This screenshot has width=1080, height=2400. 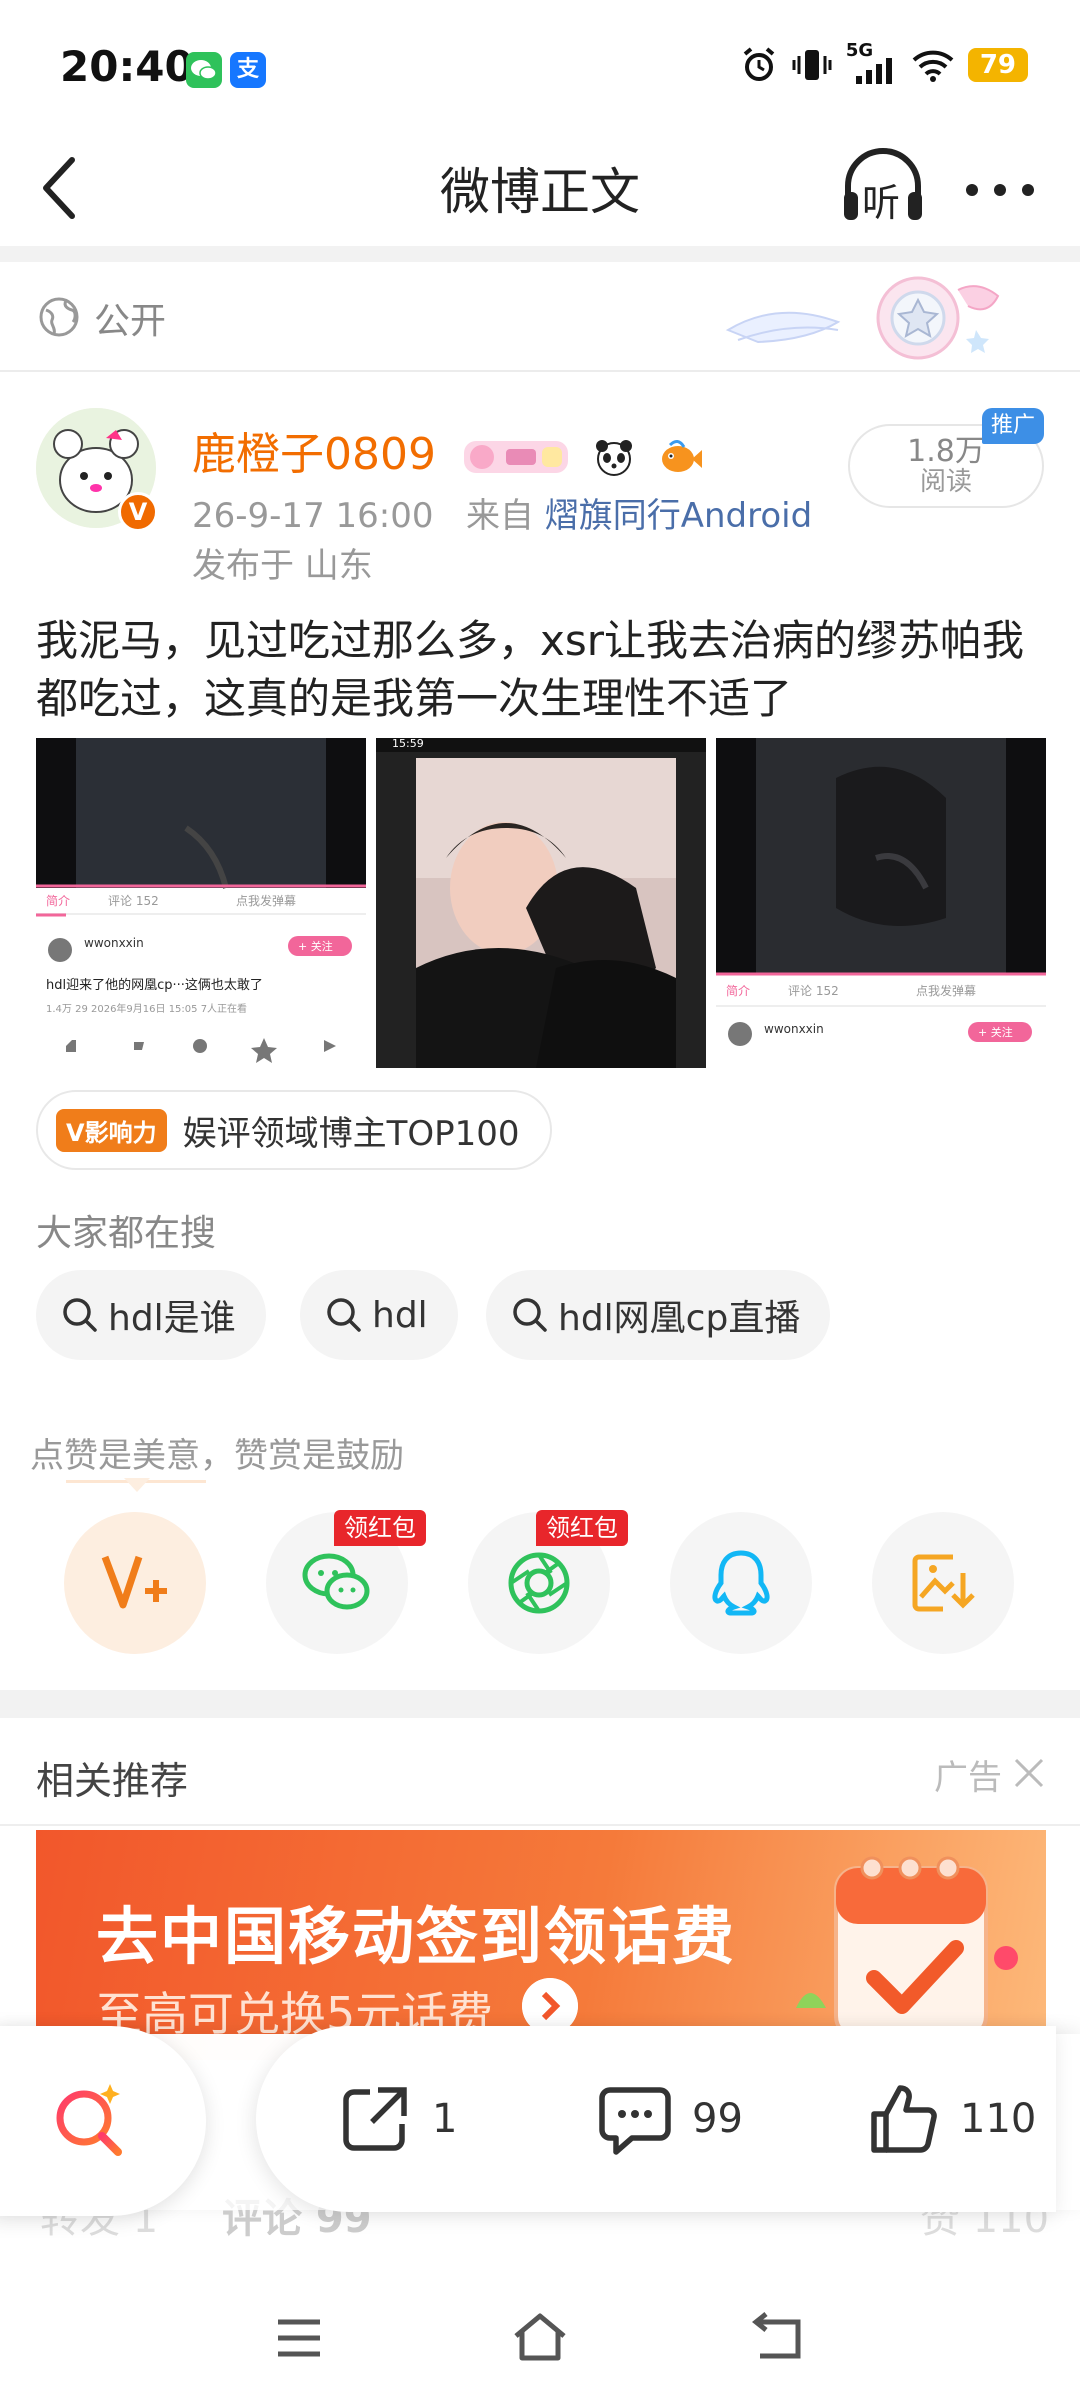 I want to click on ad-headline: 去中国移动签到领话费, so click(x=416, y=1936).